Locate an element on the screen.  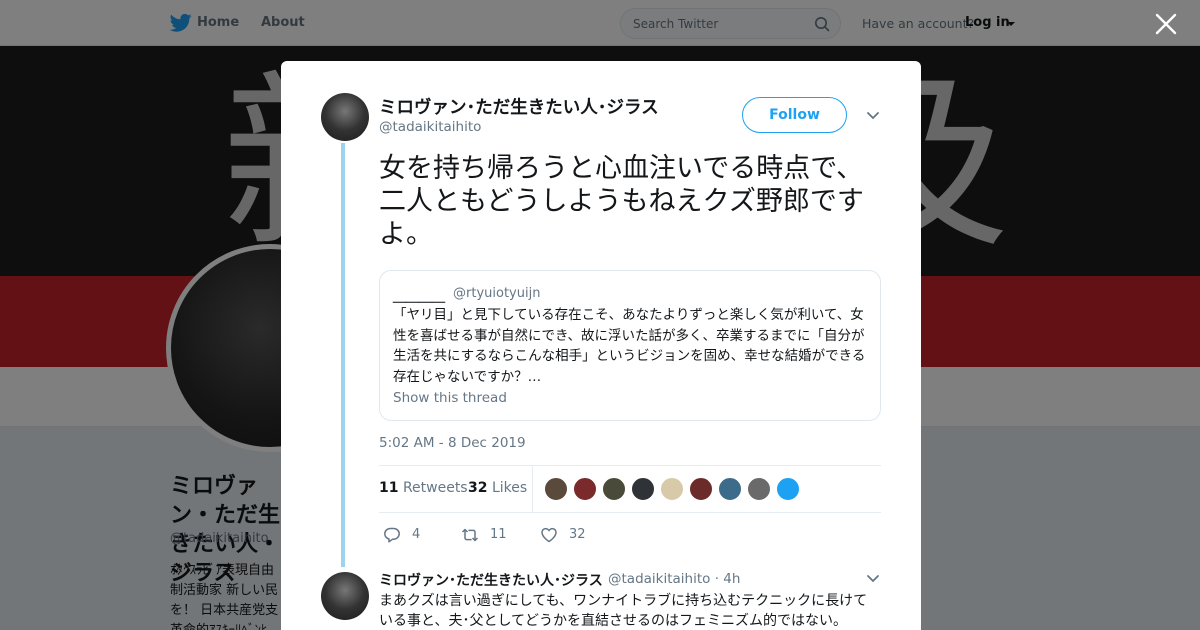
reply-author-handle: @tadaikitaihito · 4h is located at coordinates (674, 579).